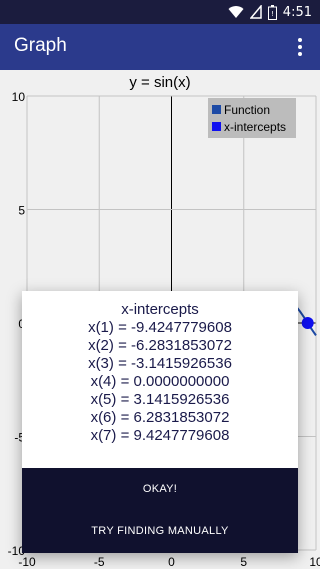 The height and width of the screenshot is (569, 320). What do you see at coordinates (255, 12) in the screenshot?
I see `signal-icon` at bounding box center [255, 12].